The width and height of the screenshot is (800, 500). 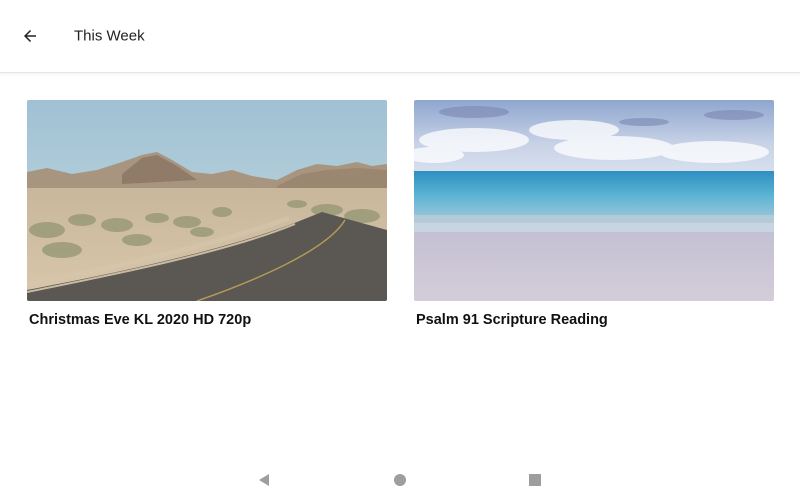 I want to click on video-title: Psalm 91 Scripture Reading, so click(x=512, y=320).